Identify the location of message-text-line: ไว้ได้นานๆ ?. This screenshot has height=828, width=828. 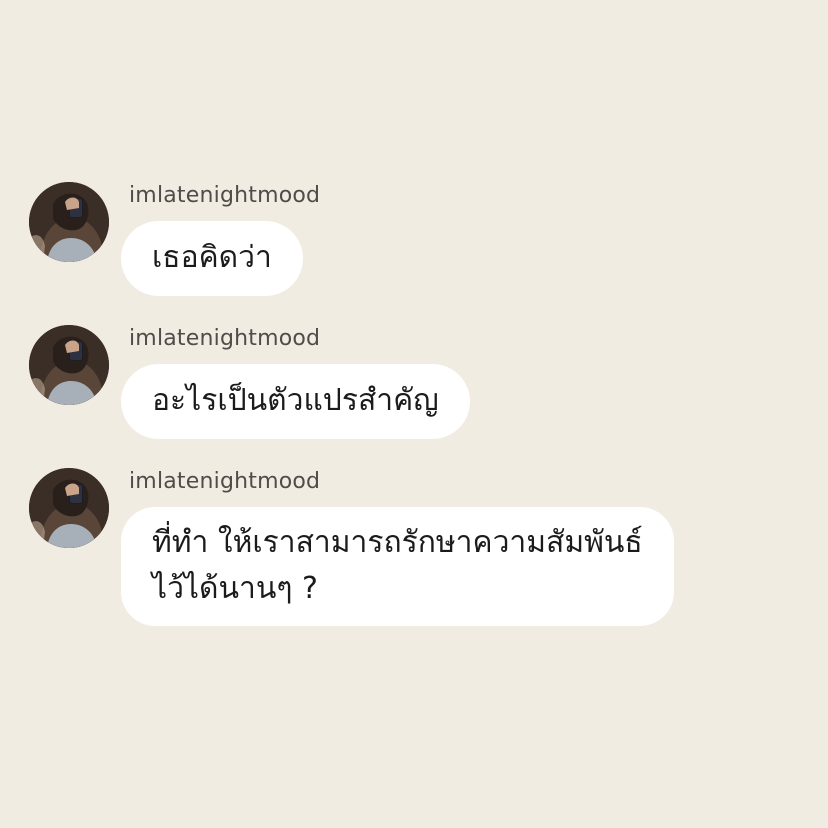
(235, 588).